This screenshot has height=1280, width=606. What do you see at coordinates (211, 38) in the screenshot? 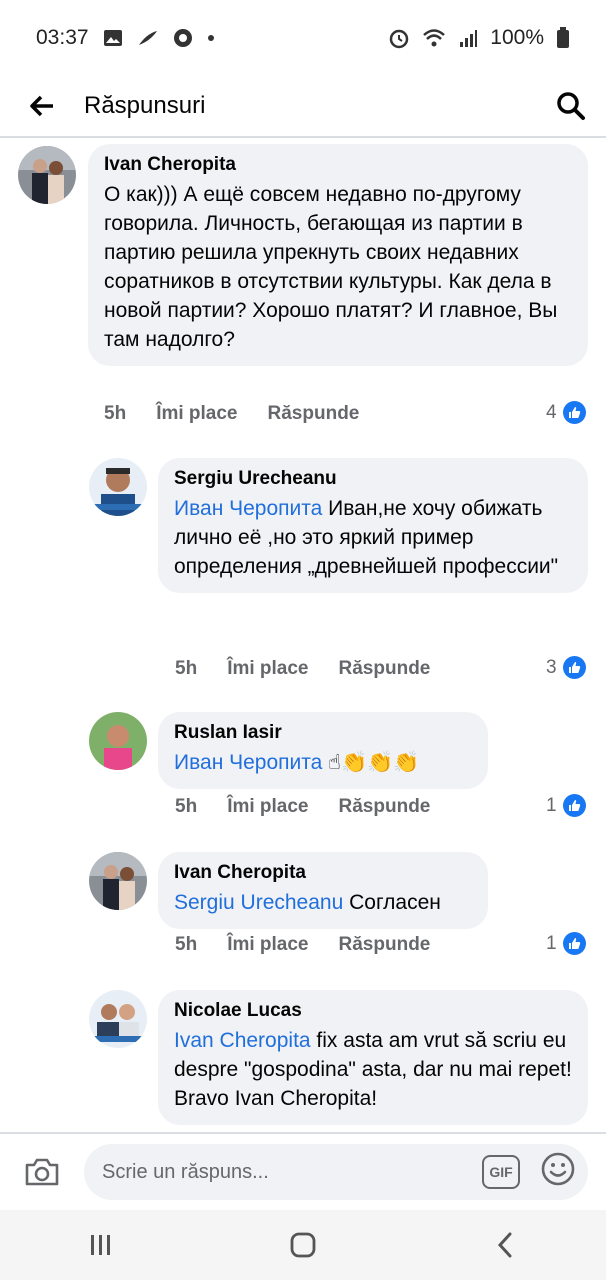
I see `notification-dot-icon` at bounding box center [211, 38].